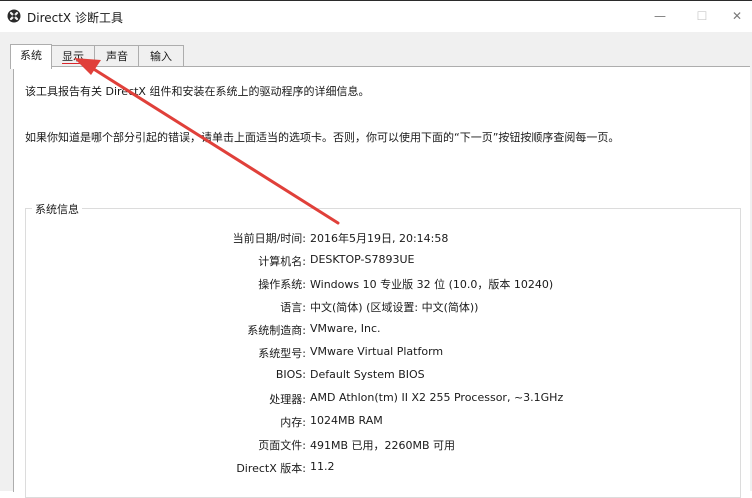  What do you see at coordinates (362, 259) in the screenshot?
I see `info-value: DESKTOP-S7893UE` at bounding box center [362, 259].